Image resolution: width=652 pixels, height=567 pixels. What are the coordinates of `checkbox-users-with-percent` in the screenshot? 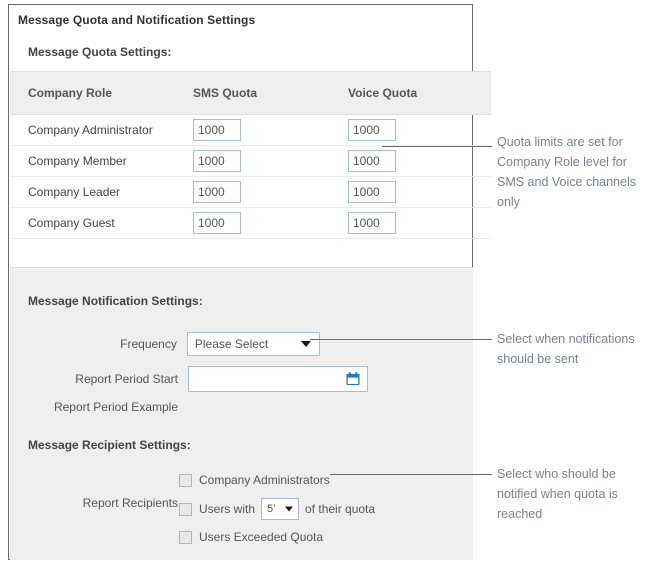 It's located at (185, 509).